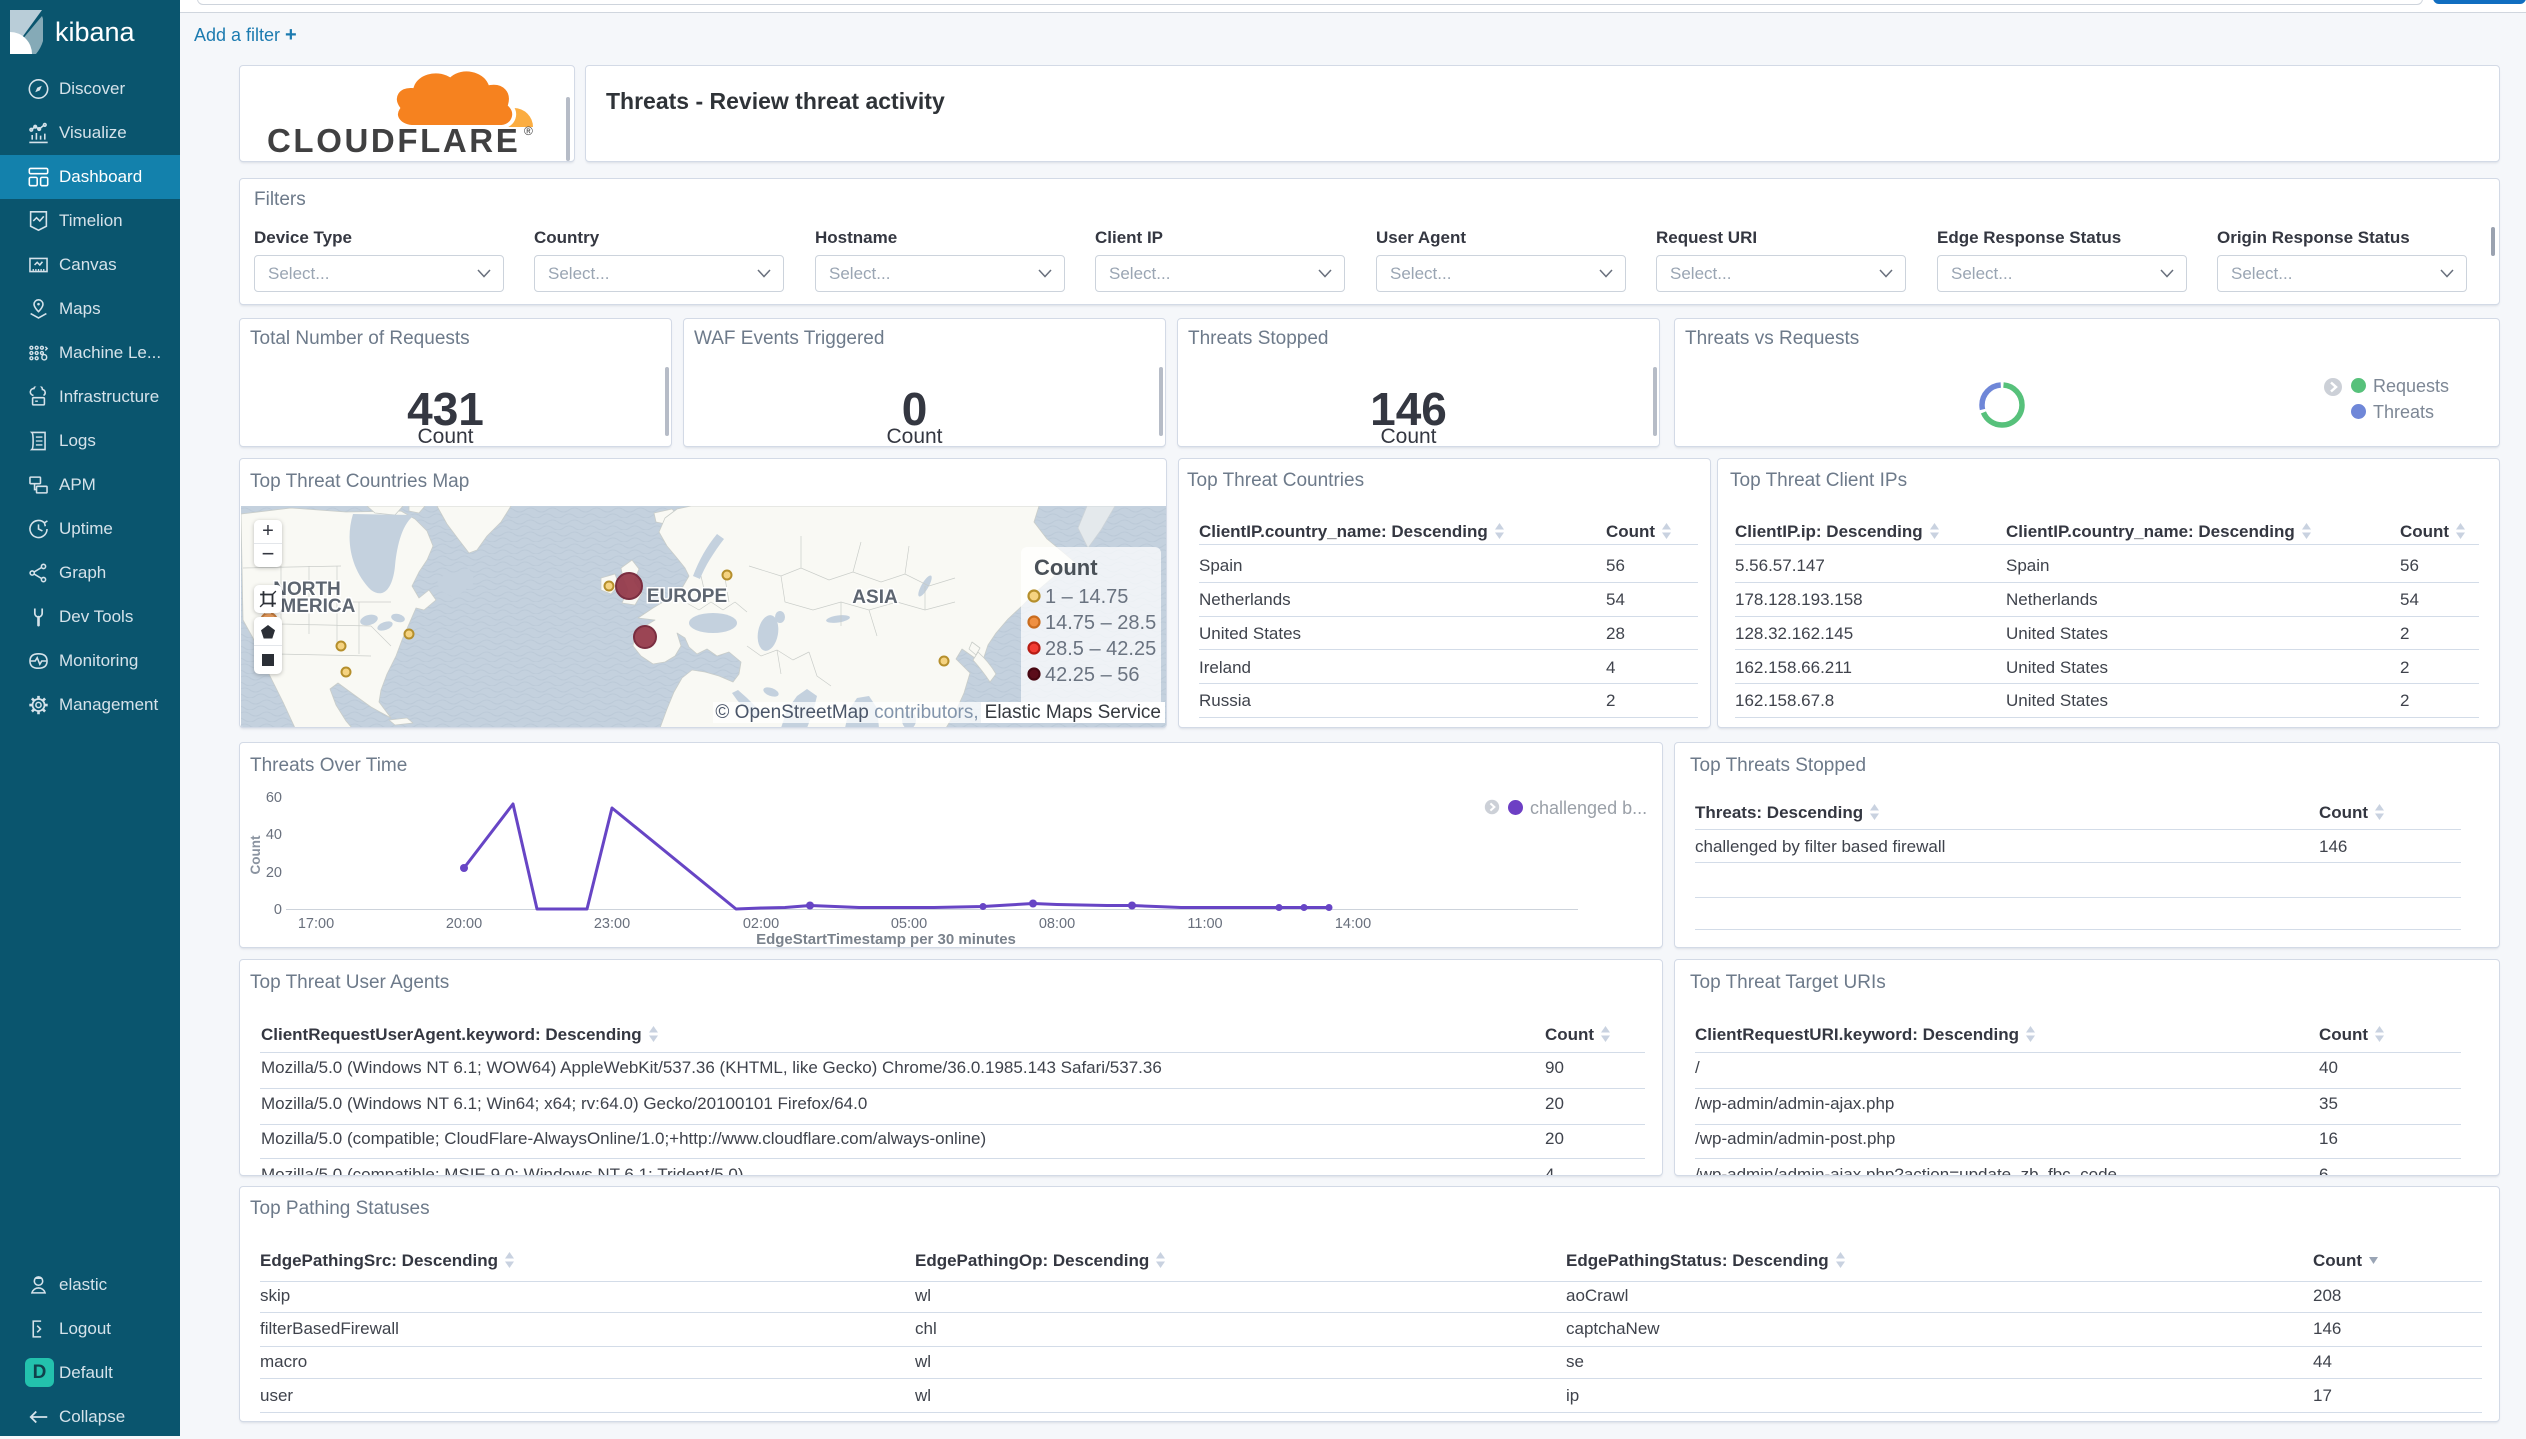 The width and height of the screenshot is (2526, 1439). I want to click on svg-text: 60, so click(274, 798).